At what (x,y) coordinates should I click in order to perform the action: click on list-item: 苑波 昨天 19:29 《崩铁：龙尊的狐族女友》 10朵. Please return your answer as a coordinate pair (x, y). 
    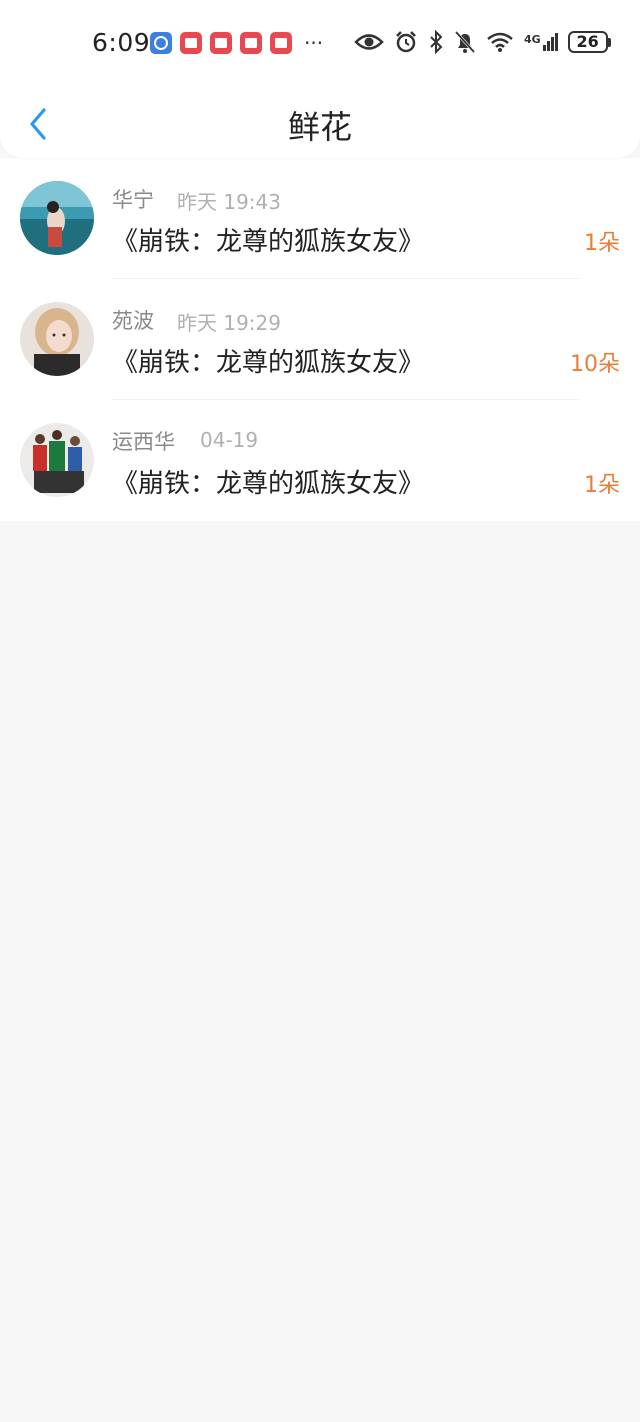
    Looking at the image, I should click on (320, 339).